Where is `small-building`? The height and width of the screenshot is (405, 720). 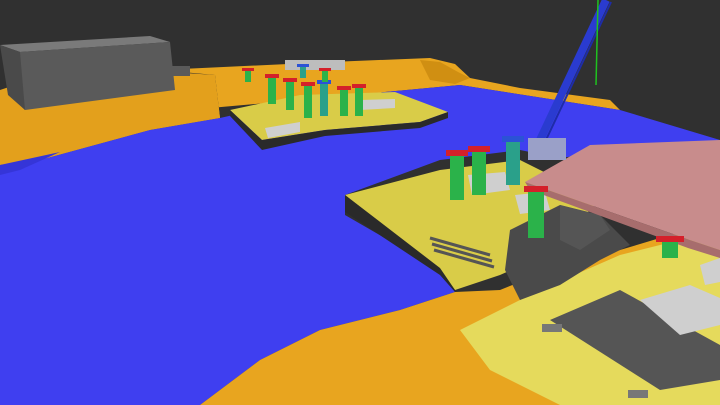
small-building is located at coordinates (181, 71).